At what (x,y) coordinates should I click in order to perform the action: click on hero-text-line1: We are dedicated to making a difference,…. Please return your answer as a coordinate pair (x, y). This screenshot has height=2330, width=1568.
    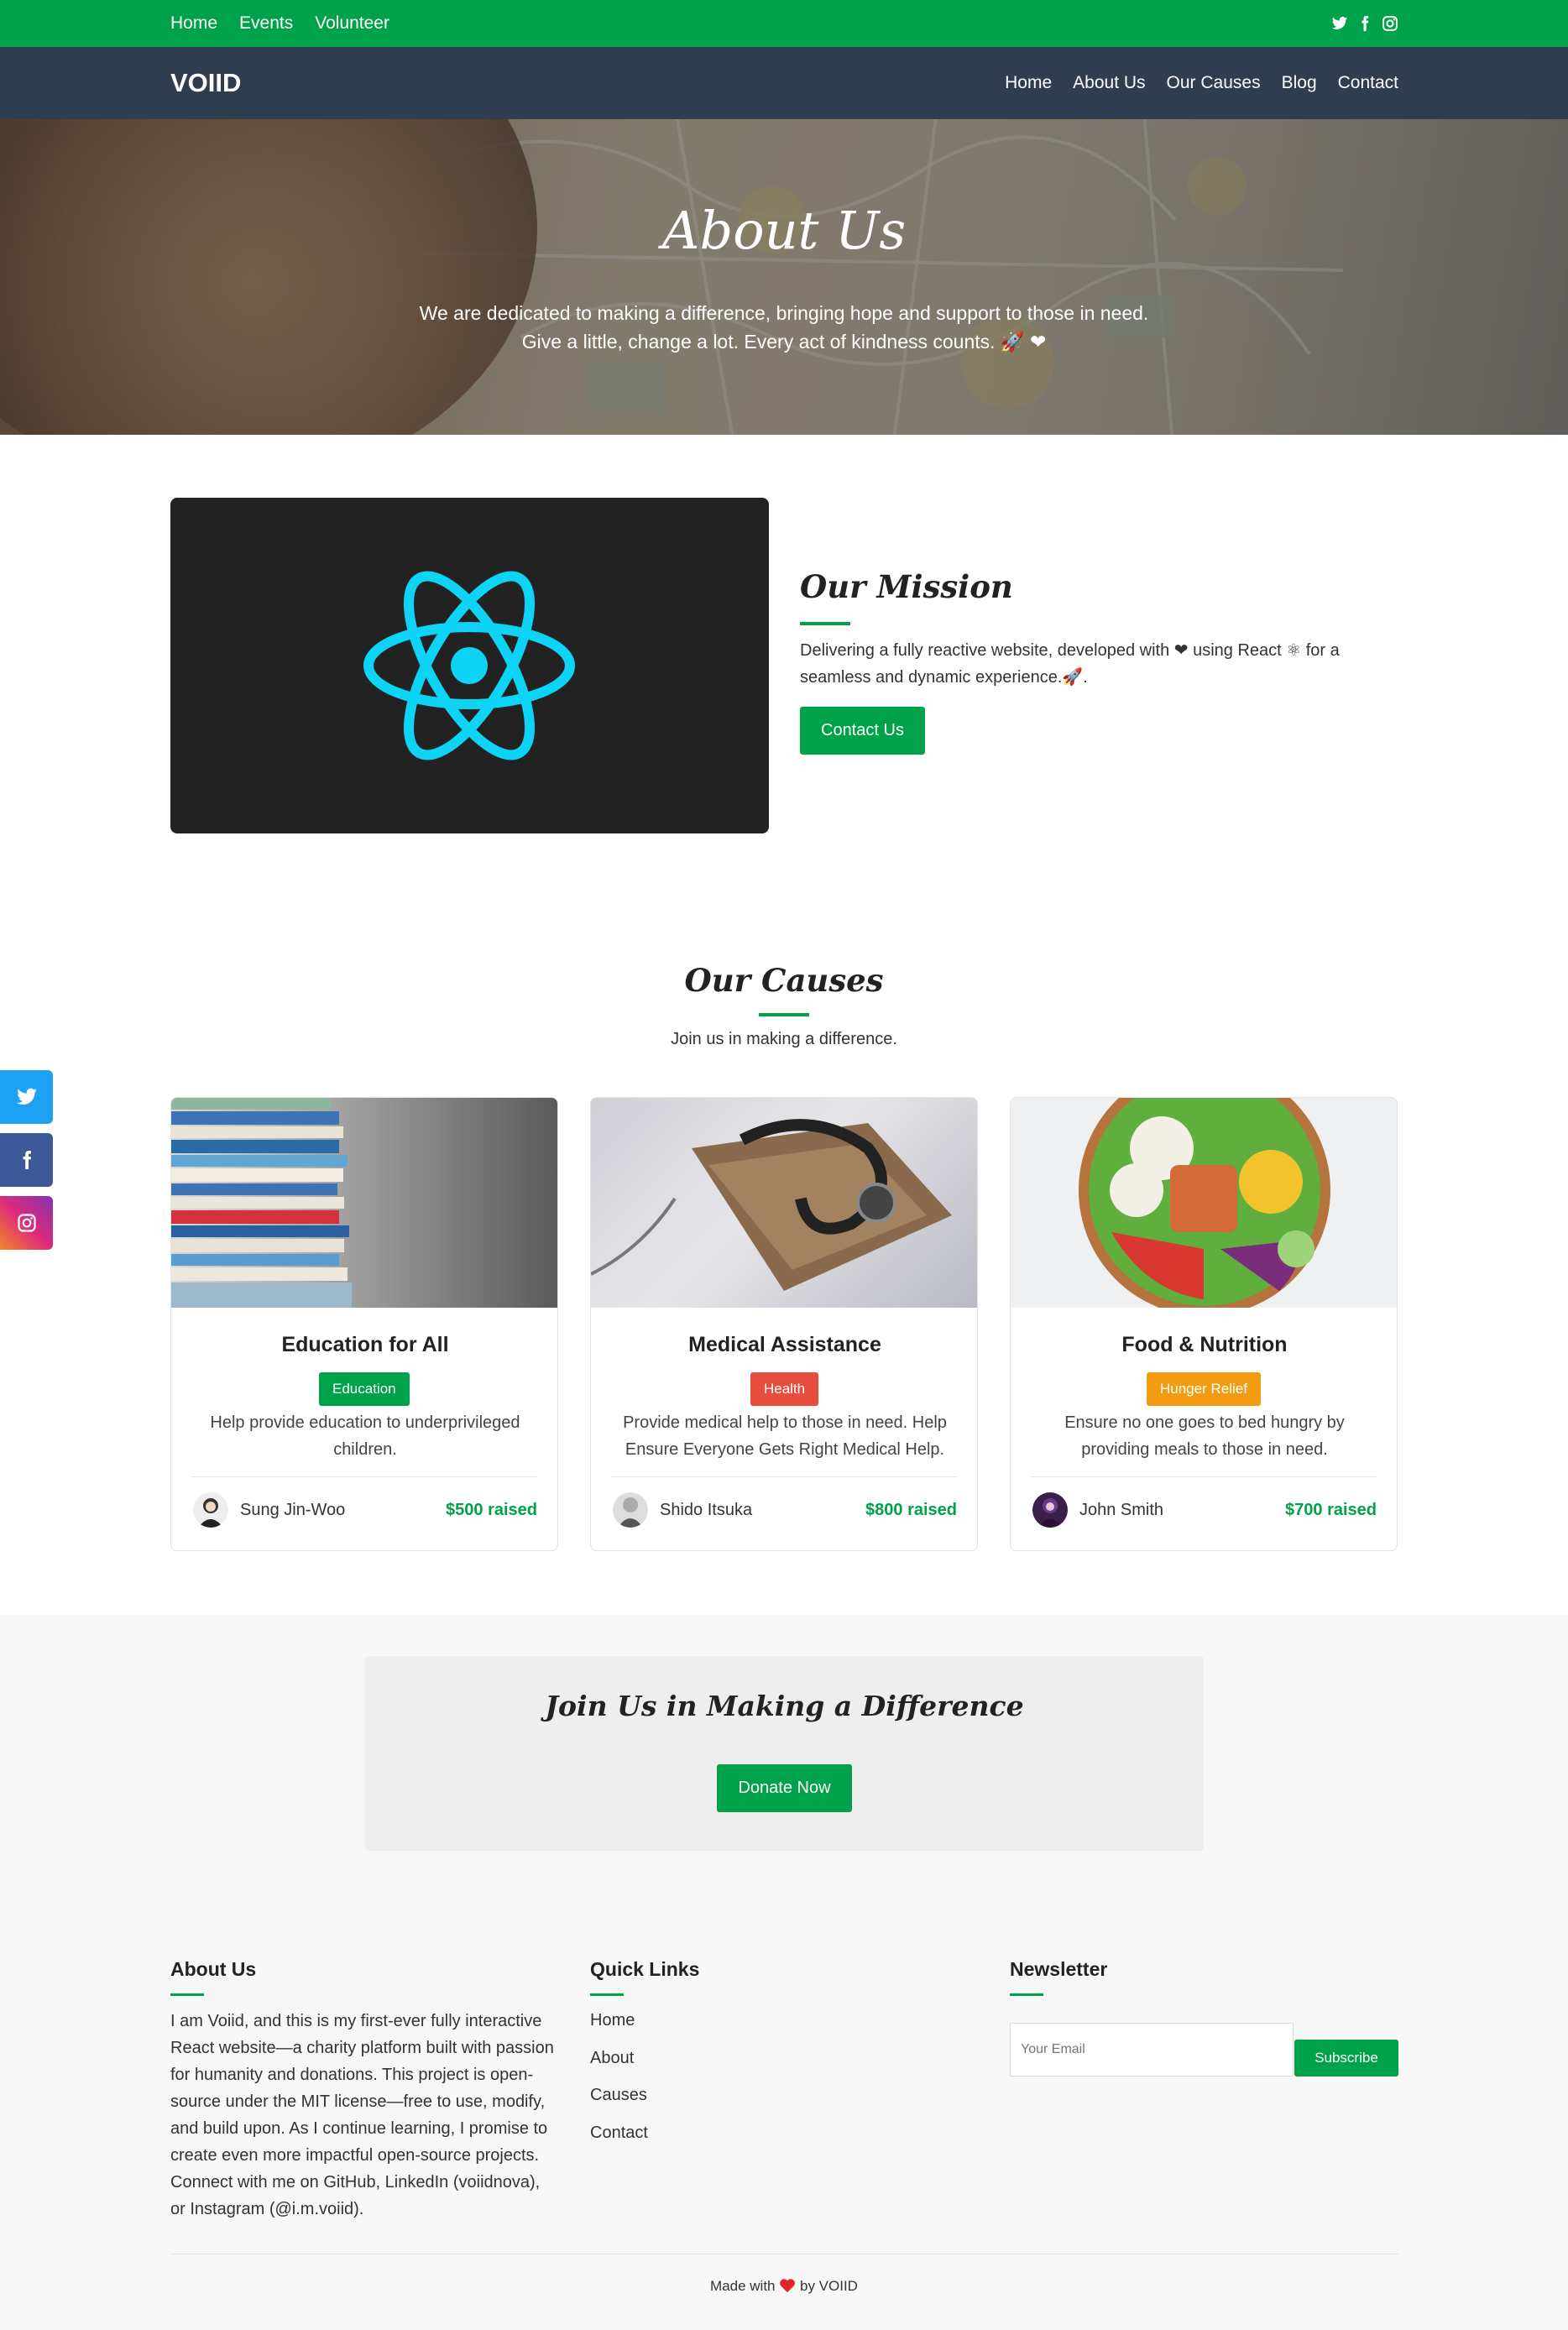
    Looking at the image, I should click on (784, 313).